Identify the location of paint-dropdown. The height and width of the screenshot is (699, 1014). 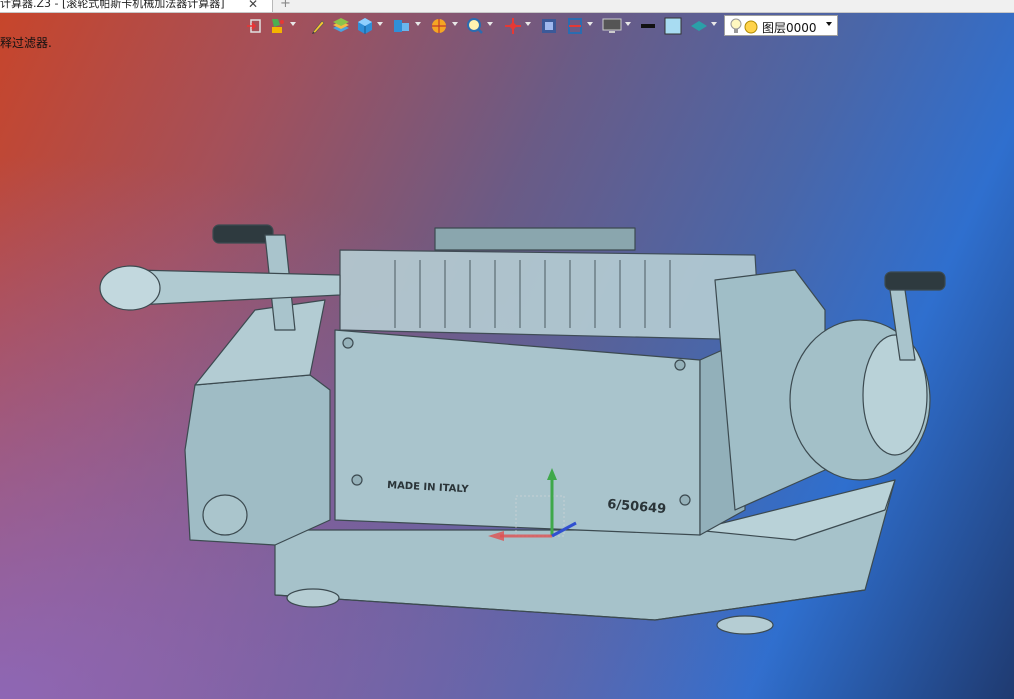
(293, 24).